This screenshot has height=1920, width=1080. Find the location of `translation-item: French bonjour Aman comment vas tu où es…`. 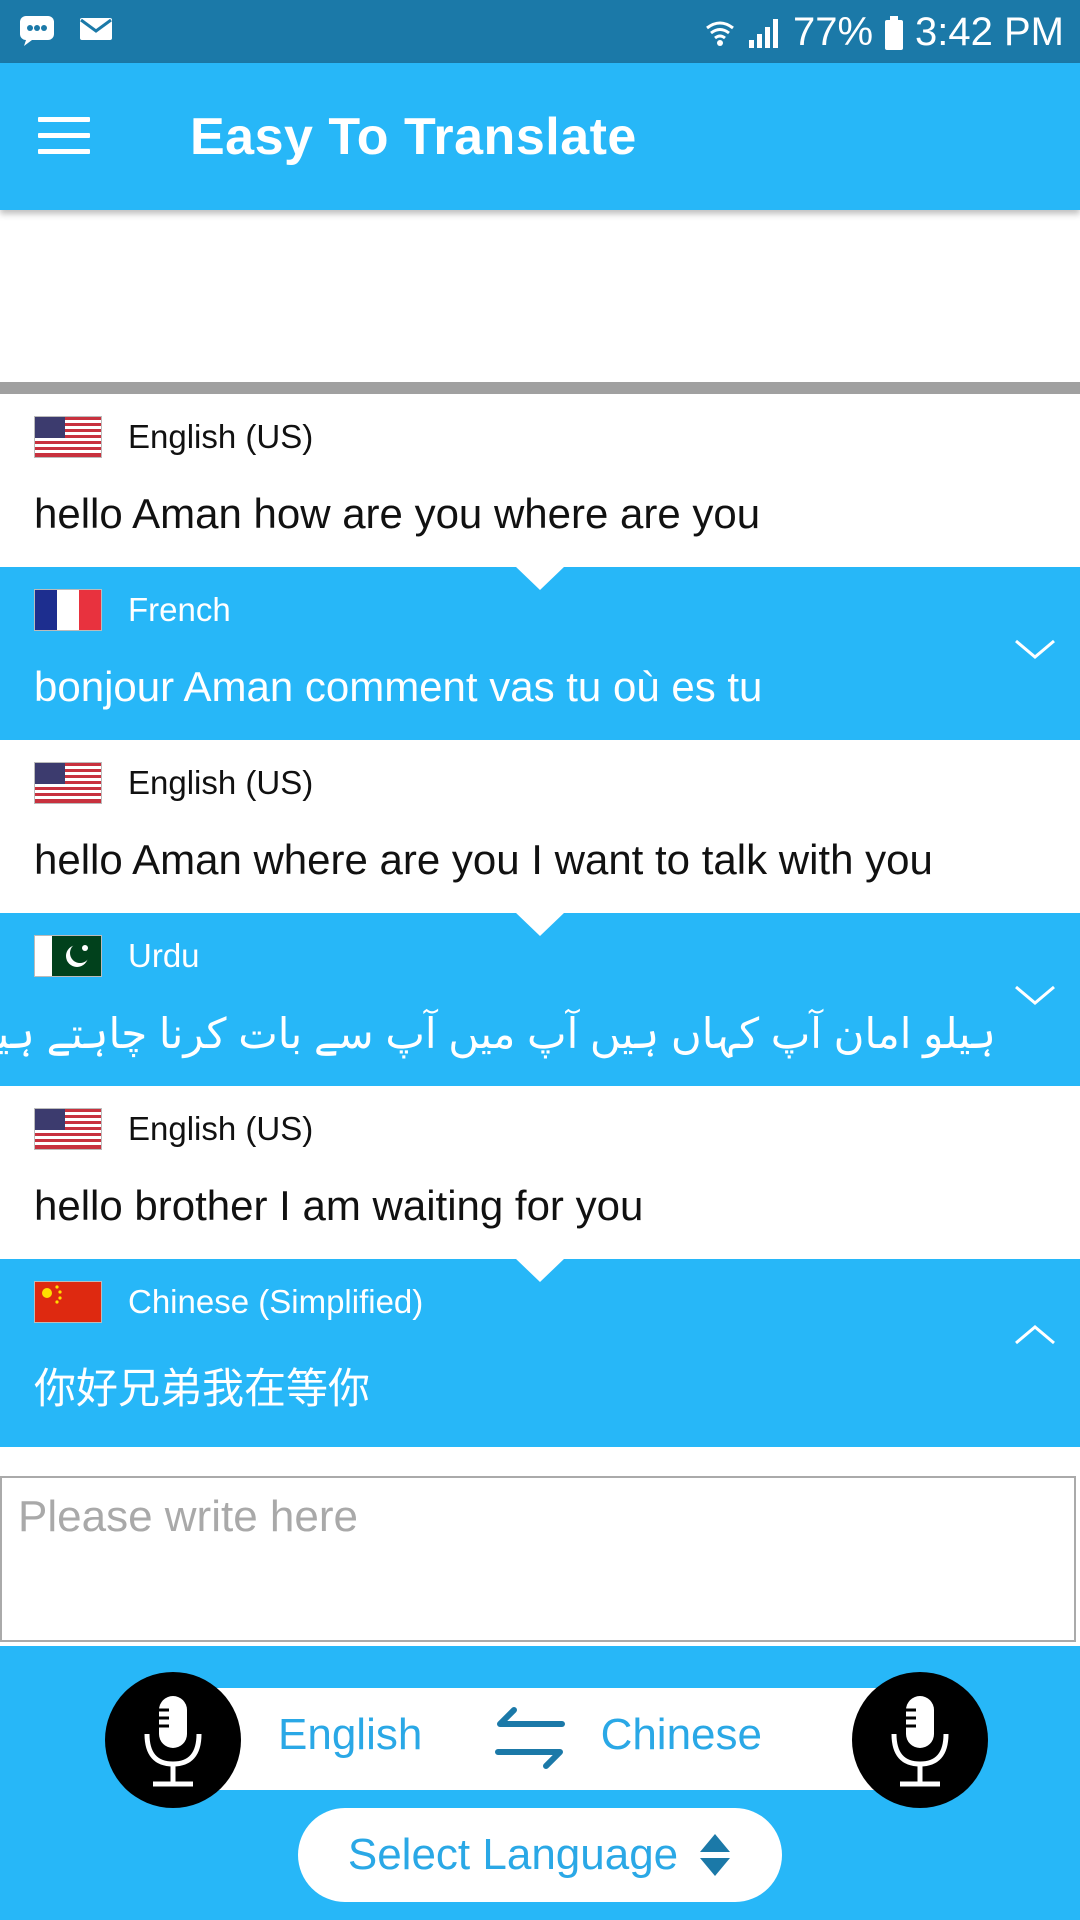

translation-item: French bonjour Aman comment vas tu où es… is located at coordinates (540, 653).